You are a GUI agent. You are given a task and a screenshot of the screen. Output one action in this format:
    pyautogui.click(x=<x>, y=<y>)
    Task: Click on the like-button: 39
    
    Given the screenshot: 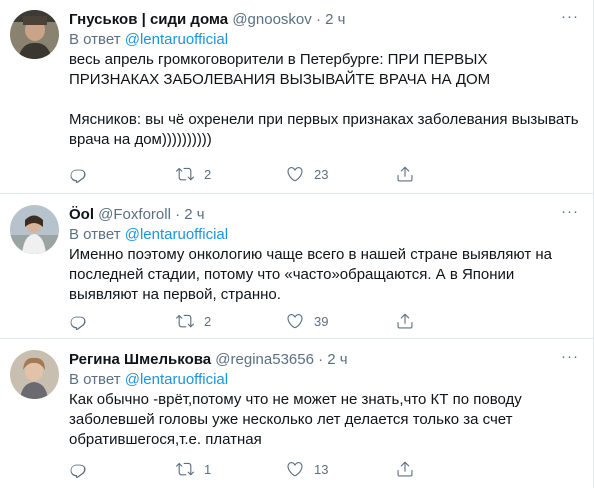 What is the action you would take?
    pyautogui.click(x=307, y=321)
    